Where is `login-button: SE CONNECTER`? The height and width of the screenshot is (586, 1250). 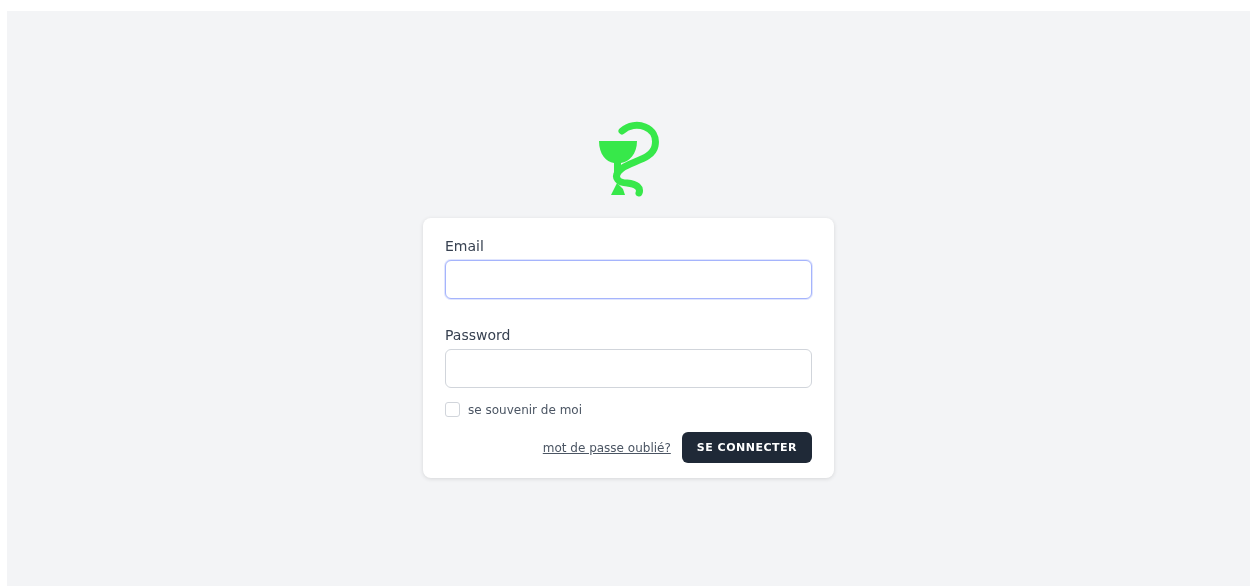 login-button: SE CONNECTER is located at coordinates (746, 447).